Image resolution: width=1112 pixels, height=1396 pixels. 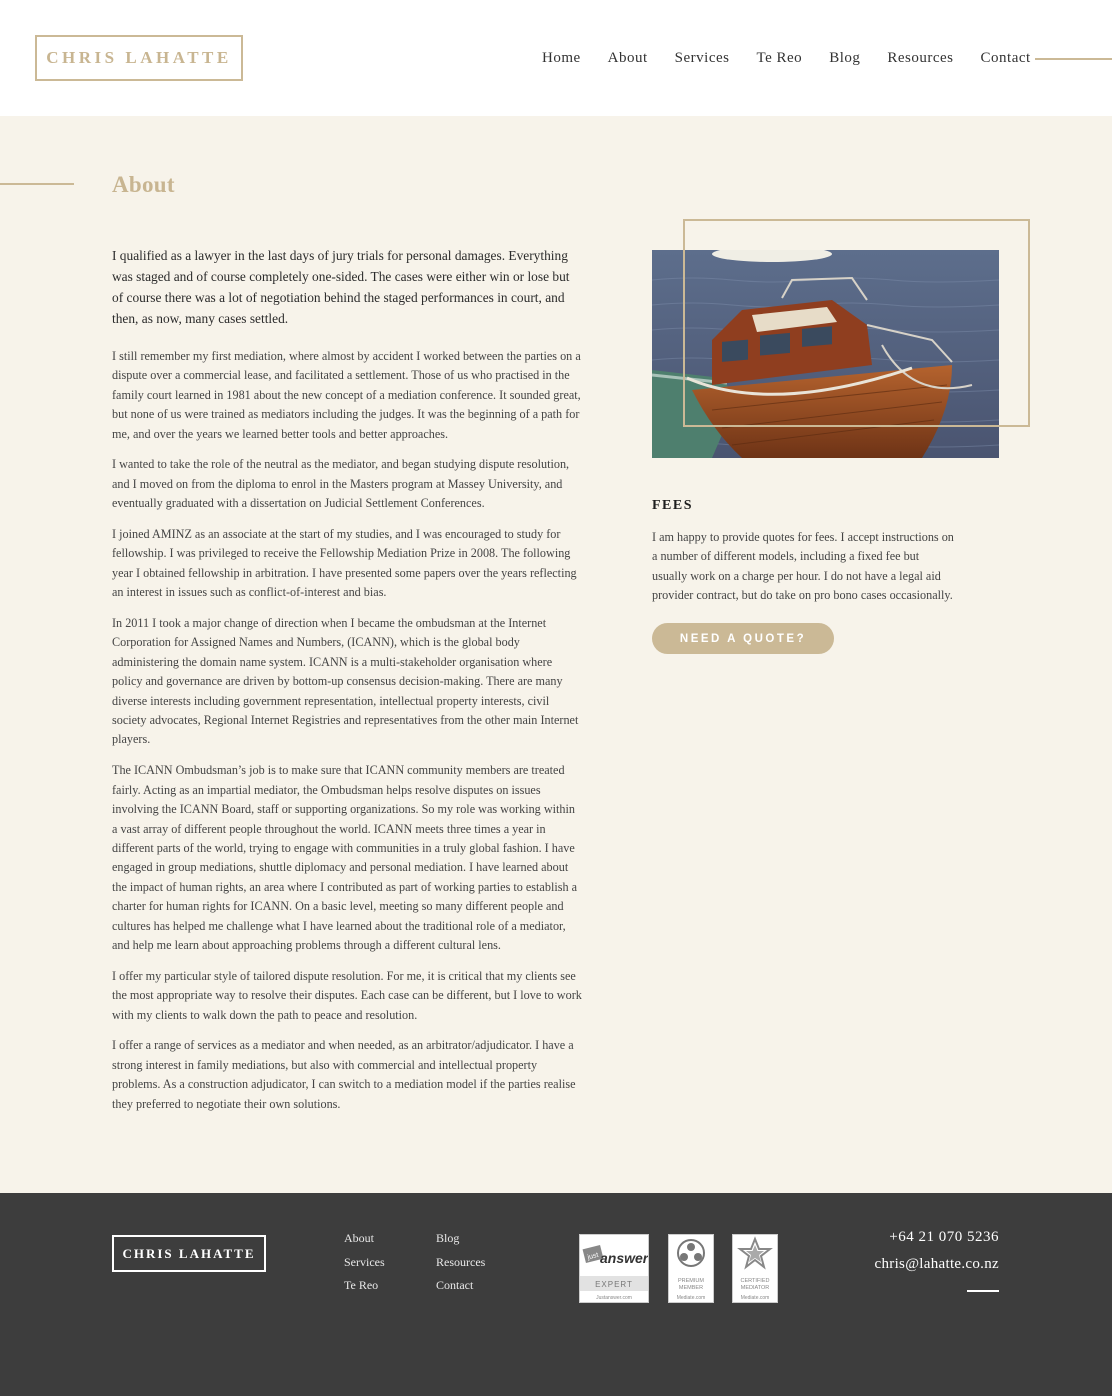 What do you see at coordinates (1073, 59) in the screenshot?
I see `header-decorative-line` at bounding box center [1073, 59].